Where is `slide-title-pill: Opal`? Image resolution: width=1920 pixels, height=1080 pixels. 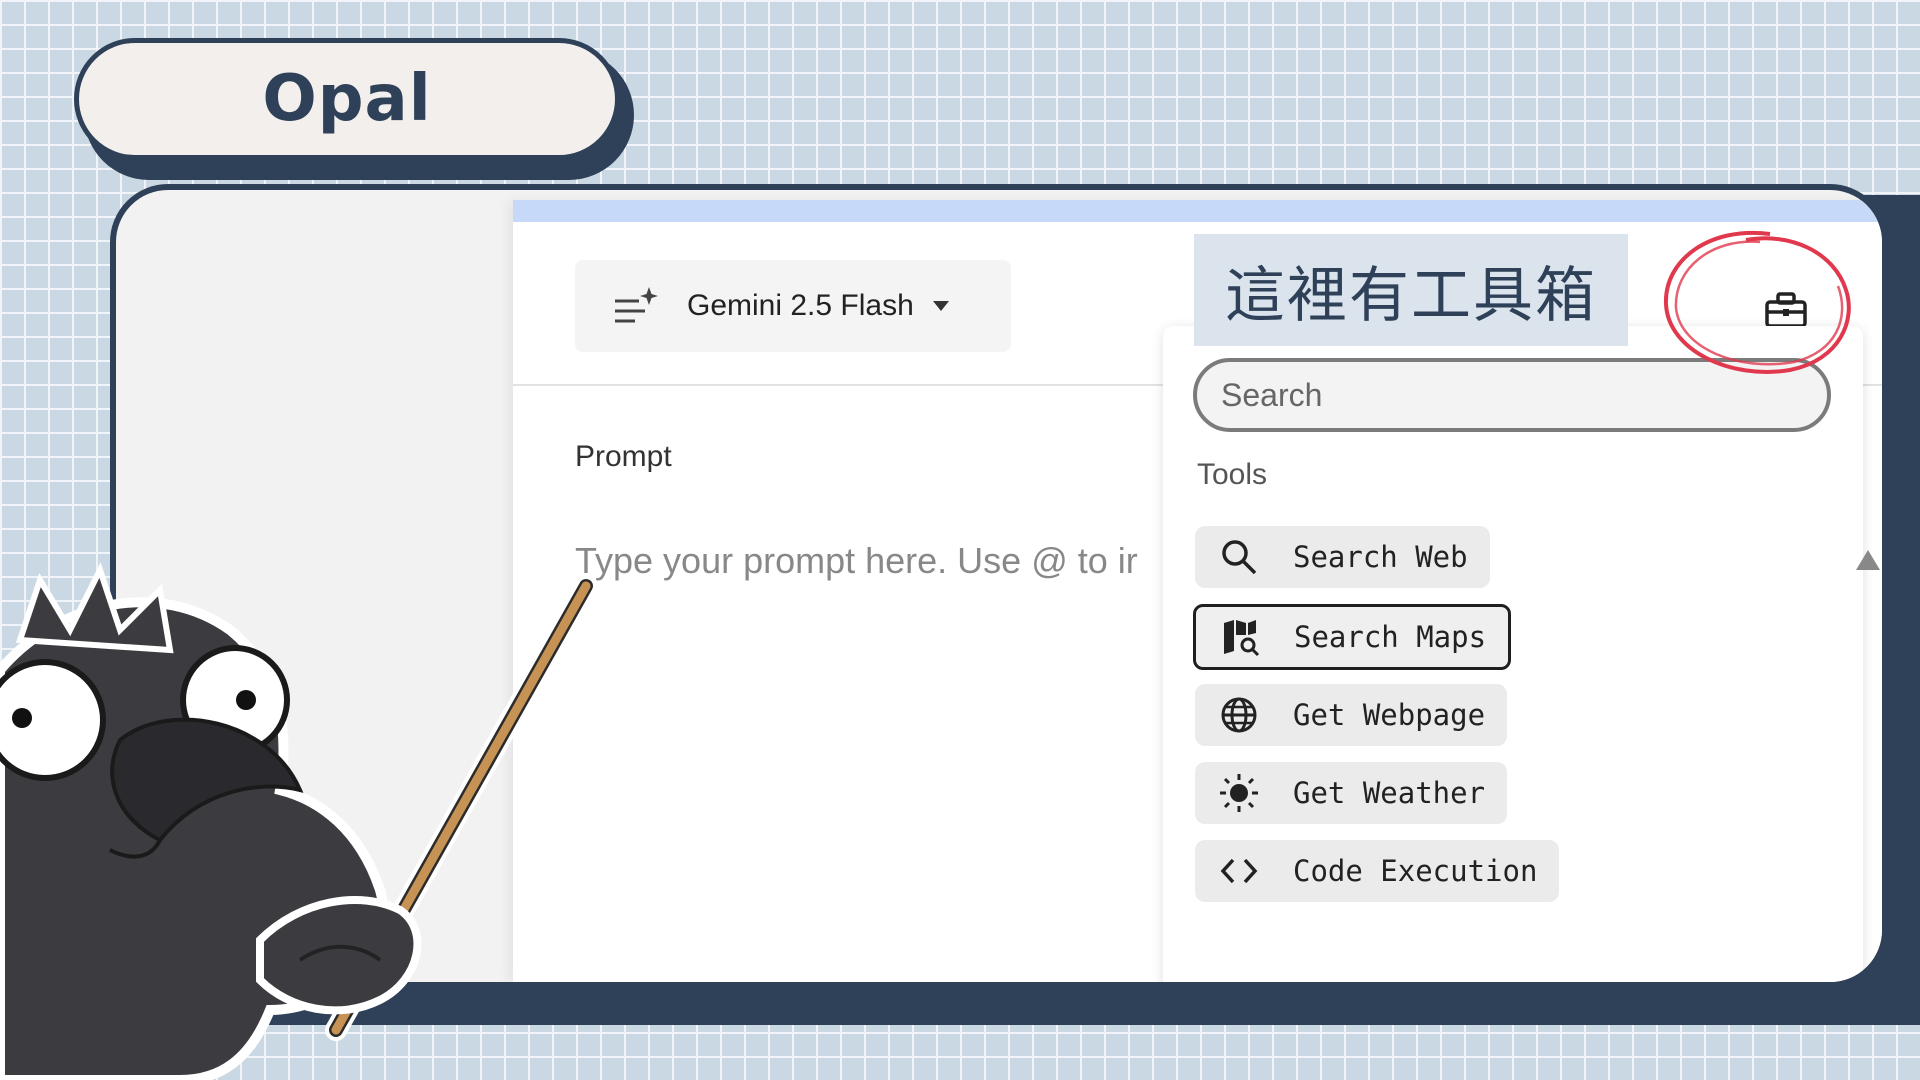
slide-title-pill: Opal is located at coordinates (347, 99).